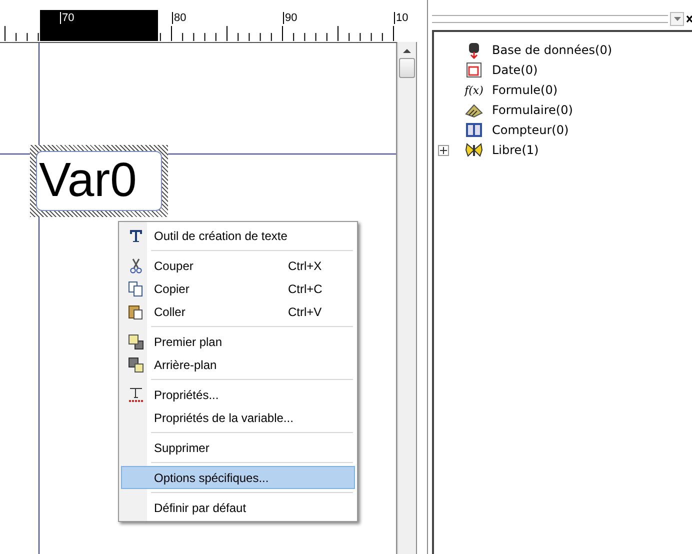 Image resolution: width=692 pixels, height=554 pixels. What do you see at coordinates (136, 266) in the screenshot?
I see `scissors-icon` at bounding box center [136, 266].